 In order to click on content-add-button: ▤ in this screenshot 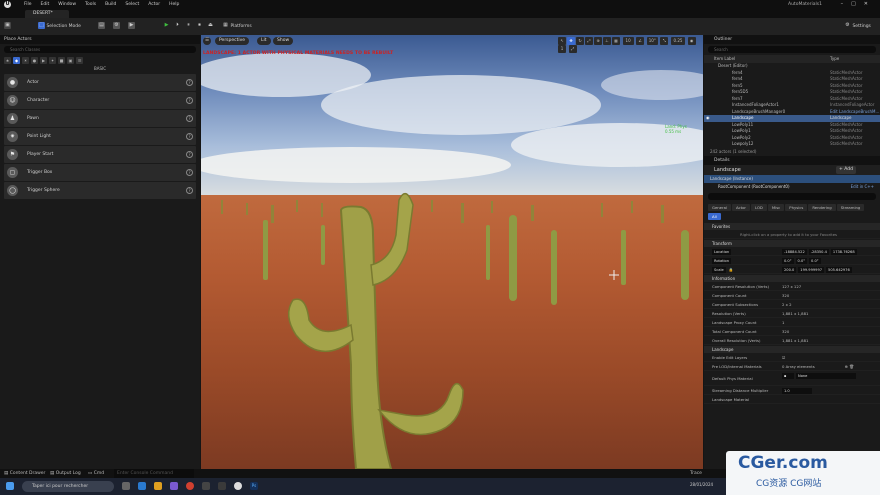, I will do `click(101, 26)`.